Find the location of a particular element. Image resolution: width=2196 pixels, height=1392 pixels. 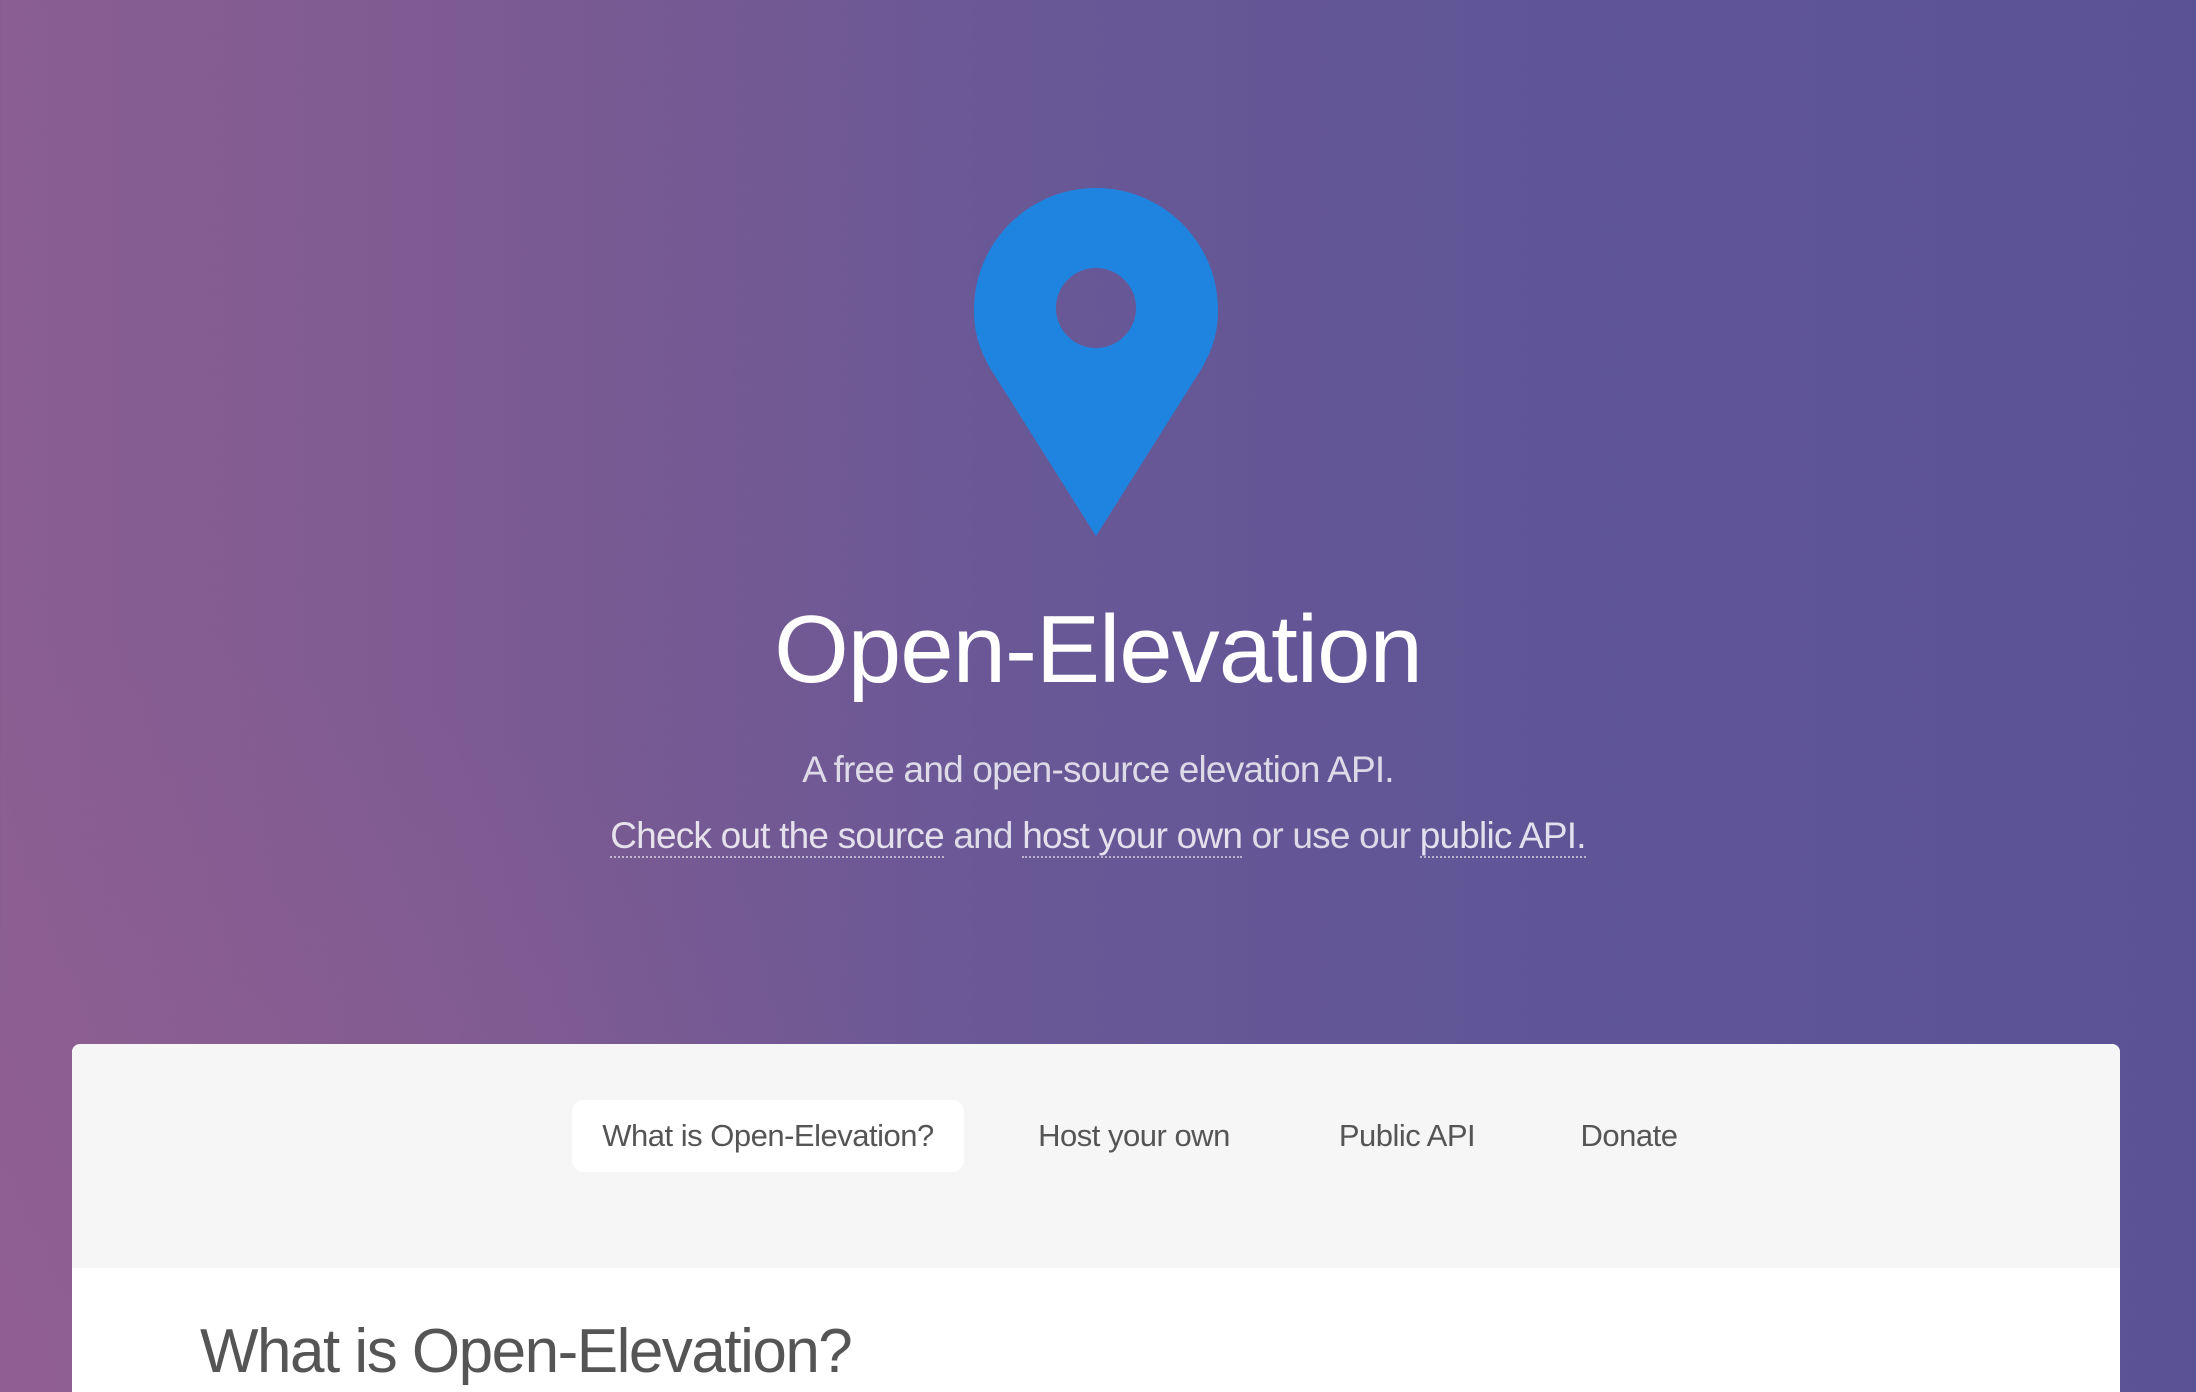

nav-item-what-is: What is Open-Elevation? is located at coordinates (768, 1136).